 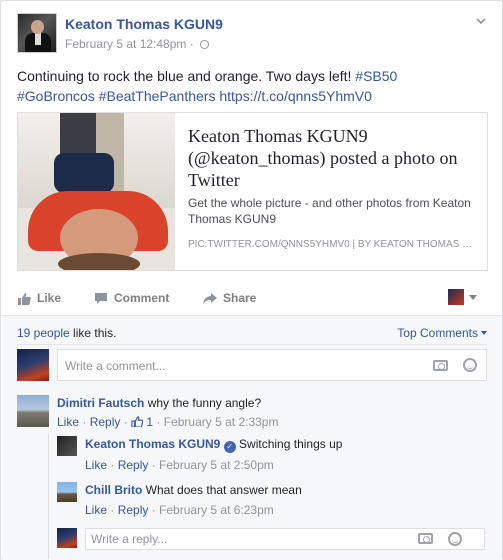 What do you see at coordinates (216, 510) in the screenshot?
I see `reply-time: February 5 at 6:23pm` at bounding box center [216, 510].